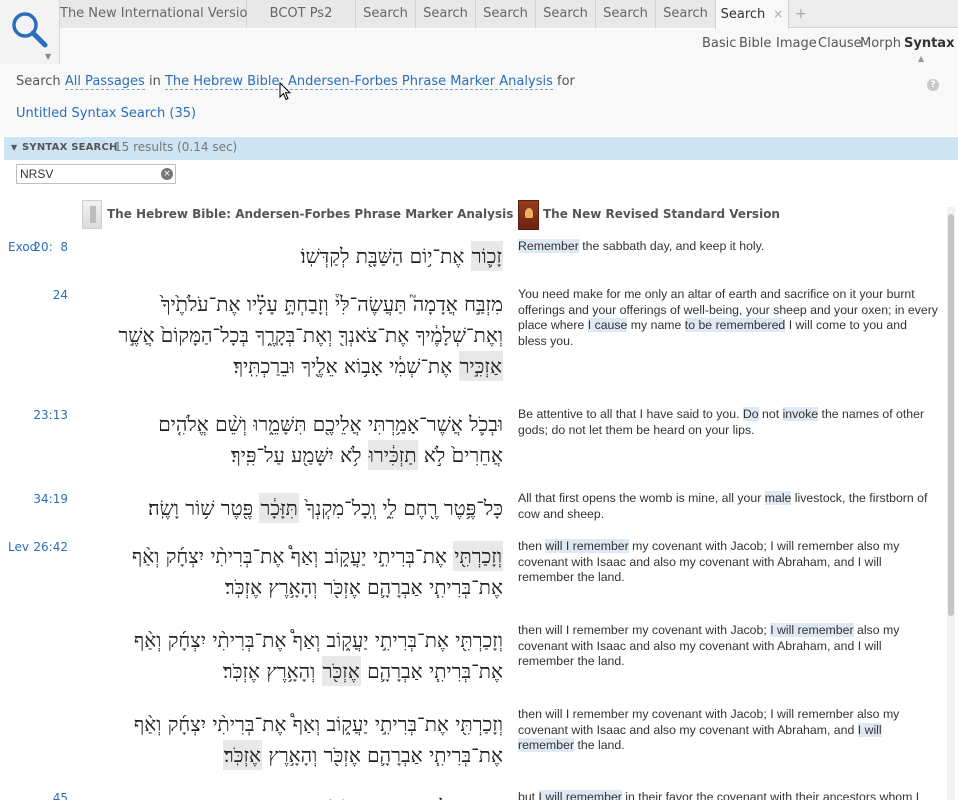 The height and width of the screenshot is (800, 958). What do you see at coordinates (285, 91) in the screenshot?
I see `mouse-cursor-icon` at bounding box center [285, 91].